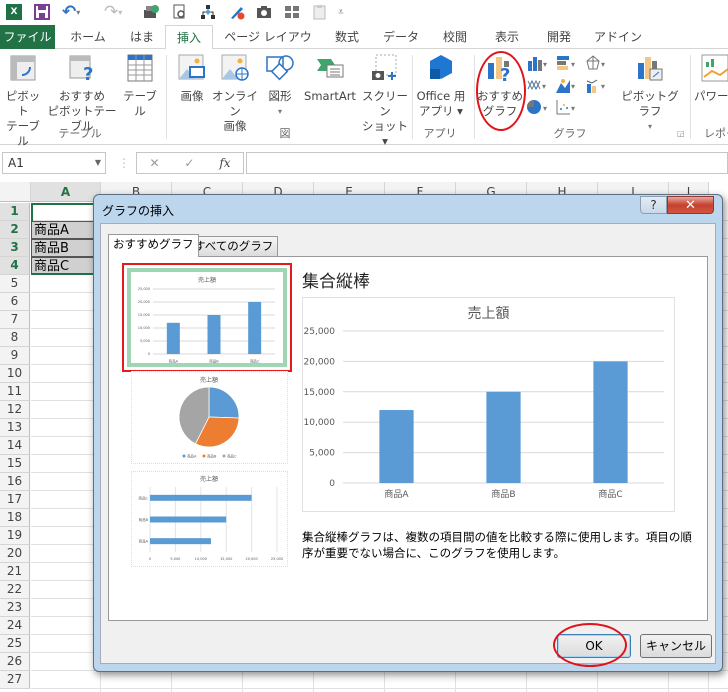 This screenshot has width=728, height=692. Describe the element at coordinates (15, 572) in the screenshot. I see `row-header-21: 21` at that location.